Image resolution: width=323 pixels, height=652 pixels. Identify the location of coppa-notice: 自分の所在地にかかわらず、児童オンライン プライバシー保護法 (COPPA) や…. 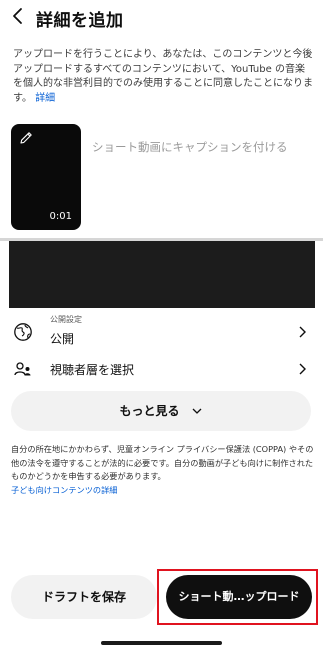
(163, 470).